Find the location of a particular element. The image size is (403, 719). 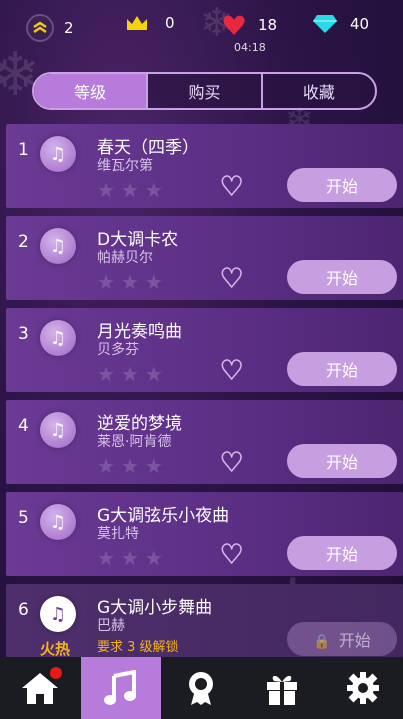

lives-stat: 18 is located at coordinates (249, 25).